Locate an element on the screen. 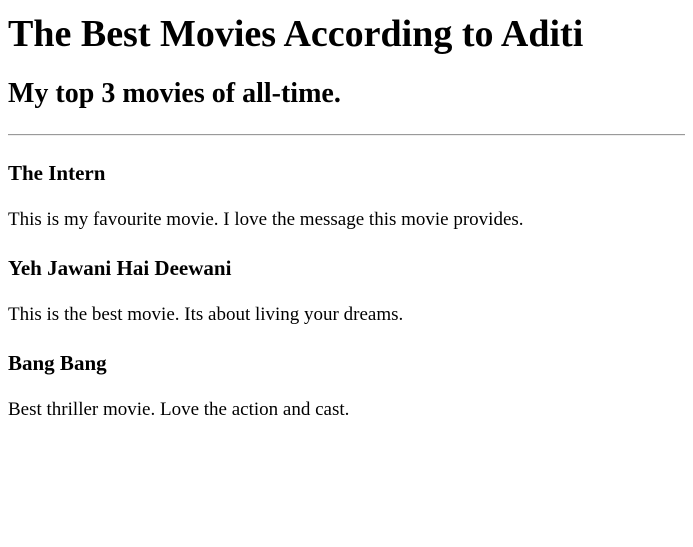 The height and width of the screenshot is (547, 693). page-subtitle: My top 3 movies of all-time. is located at coordinates (174, 93).